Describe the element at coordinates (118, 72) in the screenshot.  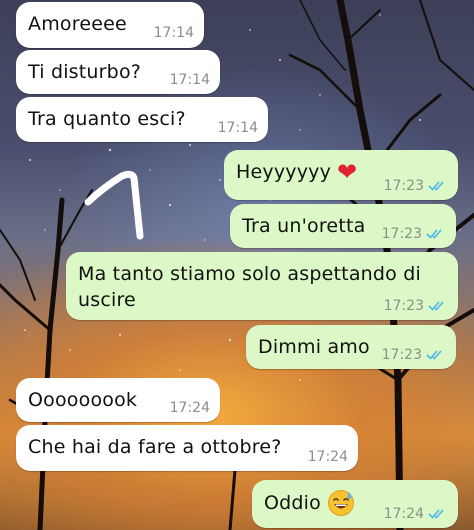
I see `message-bubble-incoming: Ti disturbo? 17:14` at that location.